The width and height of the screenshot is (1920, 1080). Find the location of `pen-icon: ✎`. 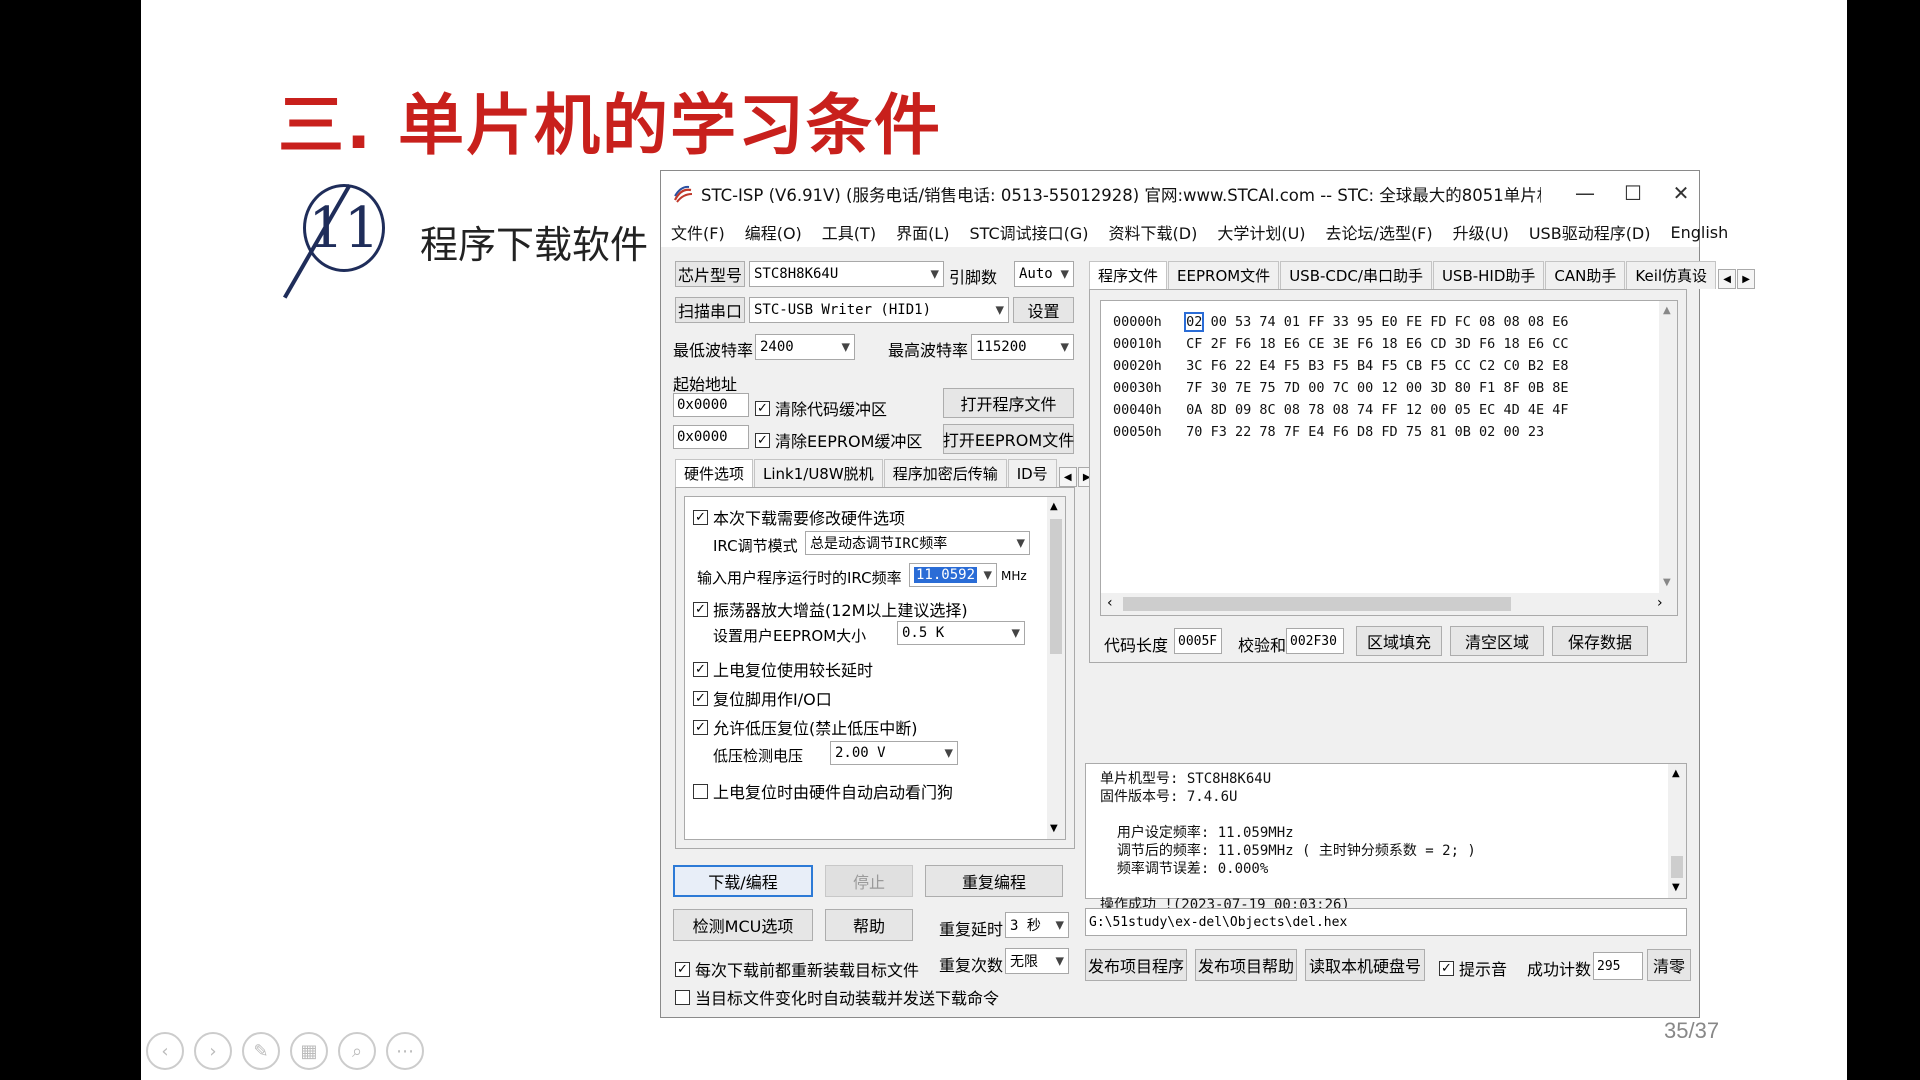

pen-icon: ✎ is located at coordinates (261, 1051).